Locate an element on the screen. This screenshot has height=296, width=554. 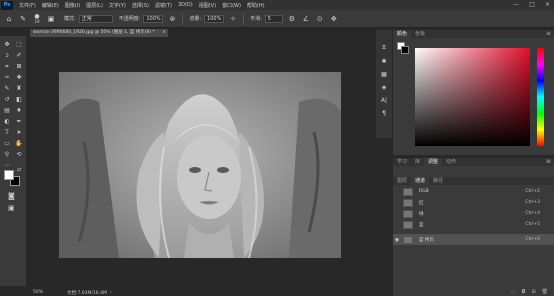
swap-colors-icon: ⇄ is located at coordinates (19, 170).